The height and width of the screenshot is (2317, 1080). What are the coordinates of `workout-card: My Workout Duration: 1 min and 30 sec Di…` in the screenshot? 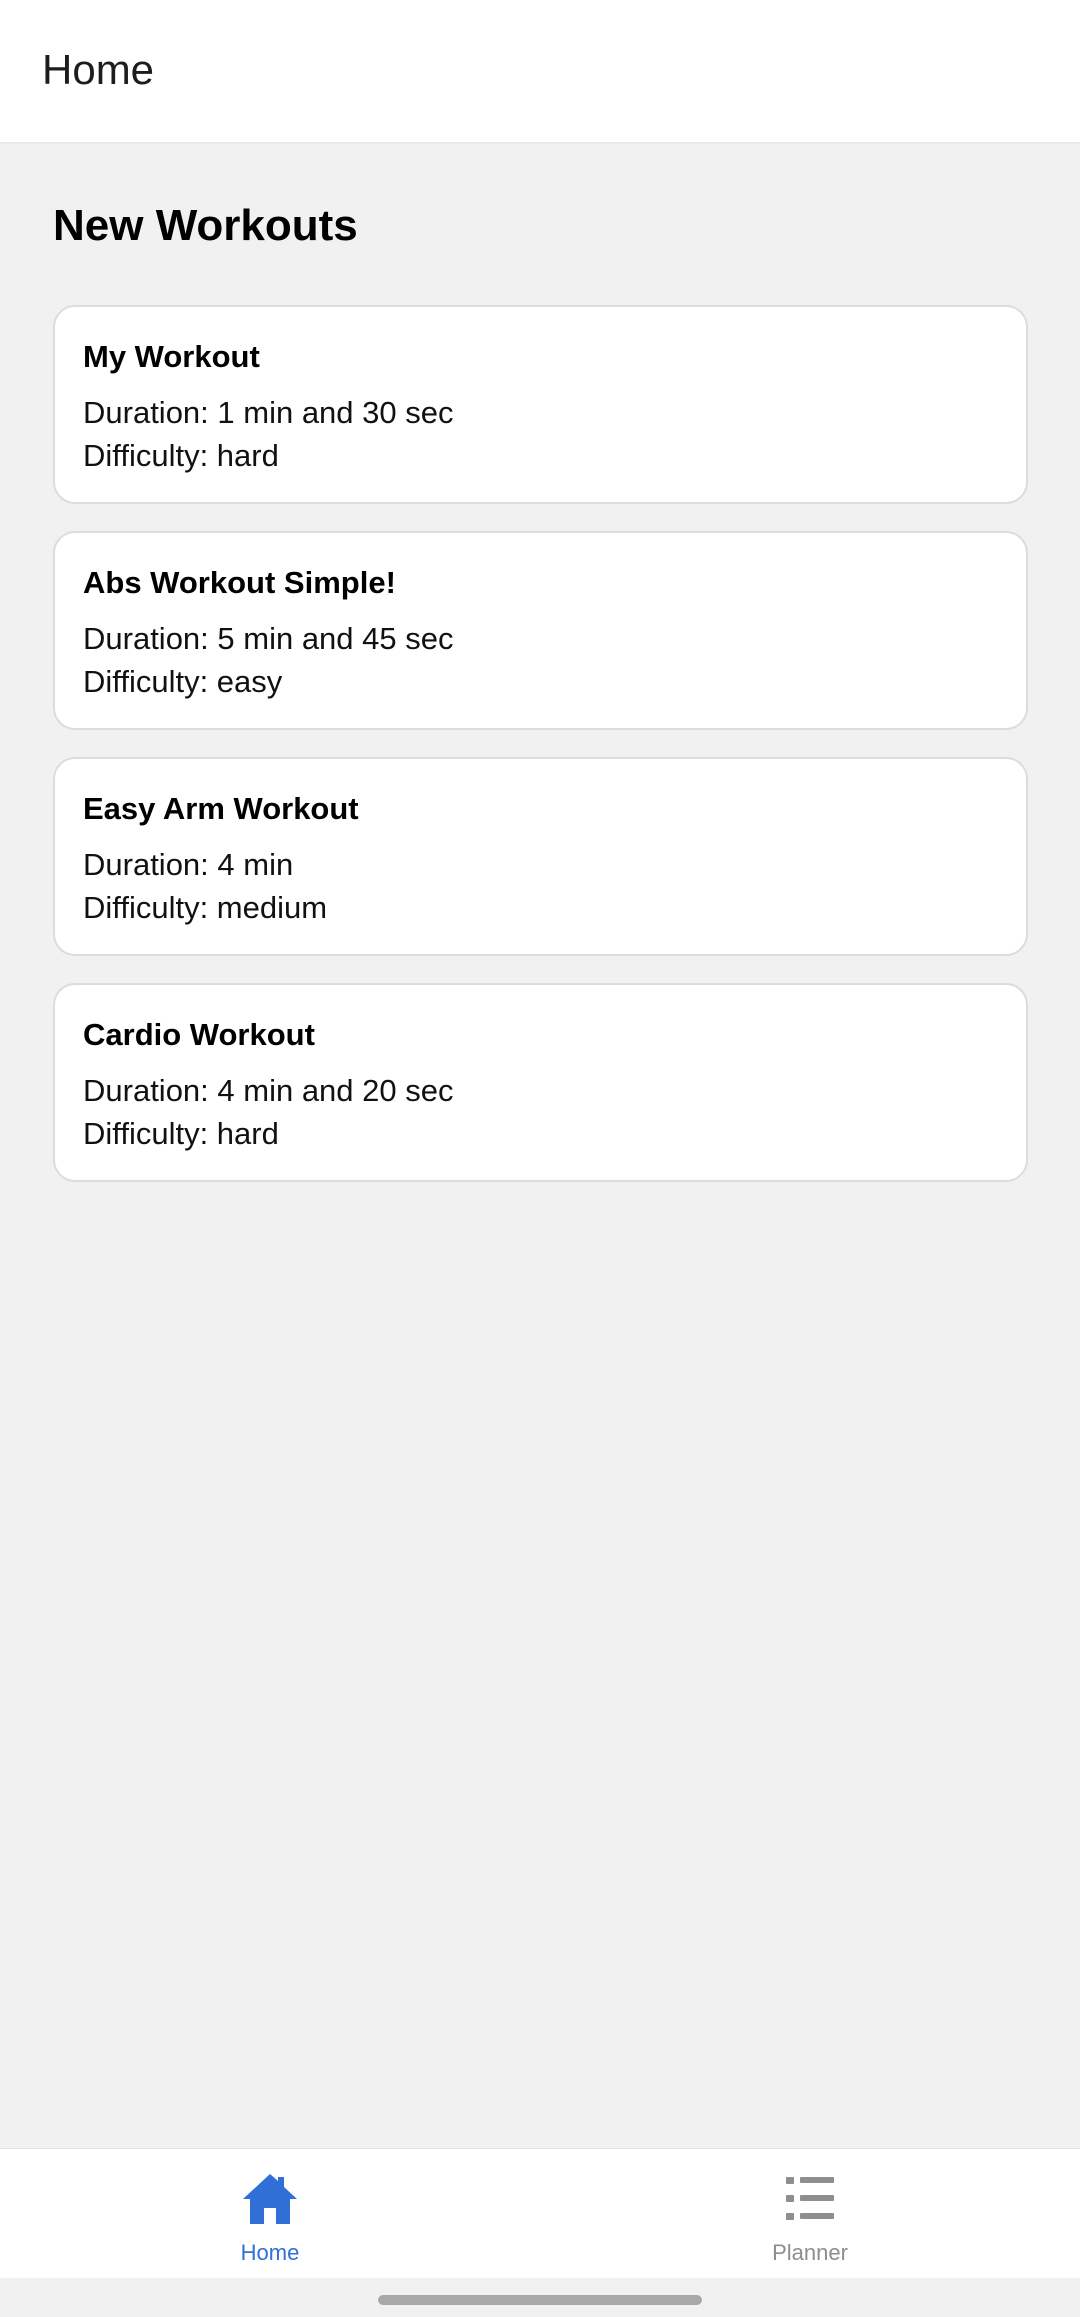 It's located at (540, 404).